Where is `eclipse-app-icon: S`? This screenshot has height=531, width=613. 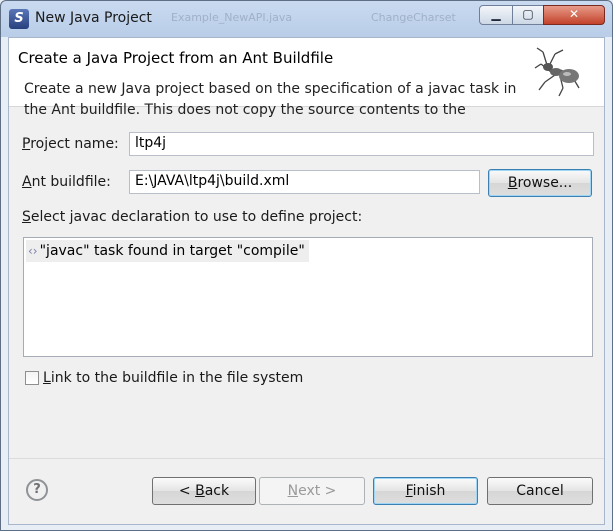 eclipse-app-icon: S is located at coordinates (19, 19).